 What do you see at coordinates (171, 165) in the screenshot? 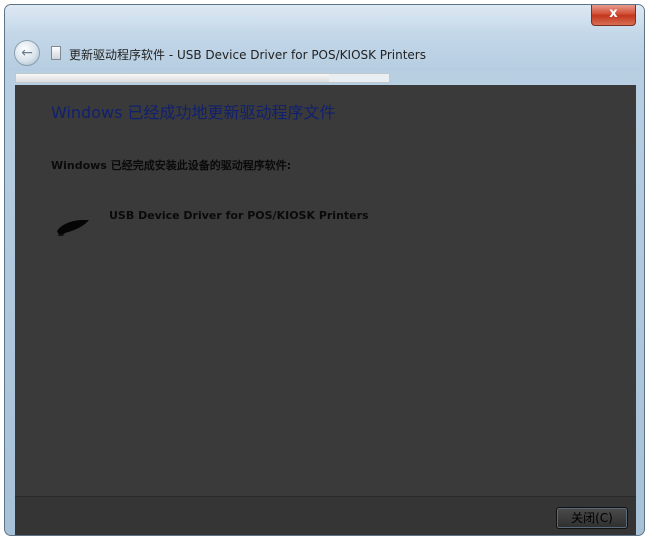
I see `status-message: Windows 已经完成安装此设备的驱动程序软件:` at bounding box center [171, 165].